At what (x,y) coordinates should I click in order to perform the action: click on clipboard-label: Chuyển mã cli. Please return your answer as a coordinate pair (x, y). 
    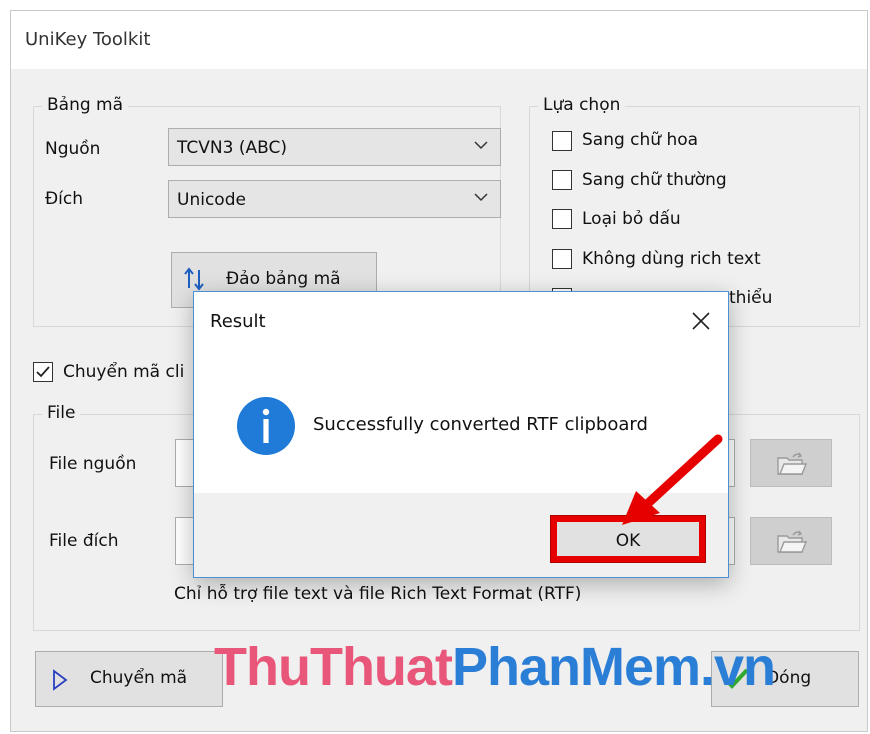
    Looking at the image, I should click on (124, 372).